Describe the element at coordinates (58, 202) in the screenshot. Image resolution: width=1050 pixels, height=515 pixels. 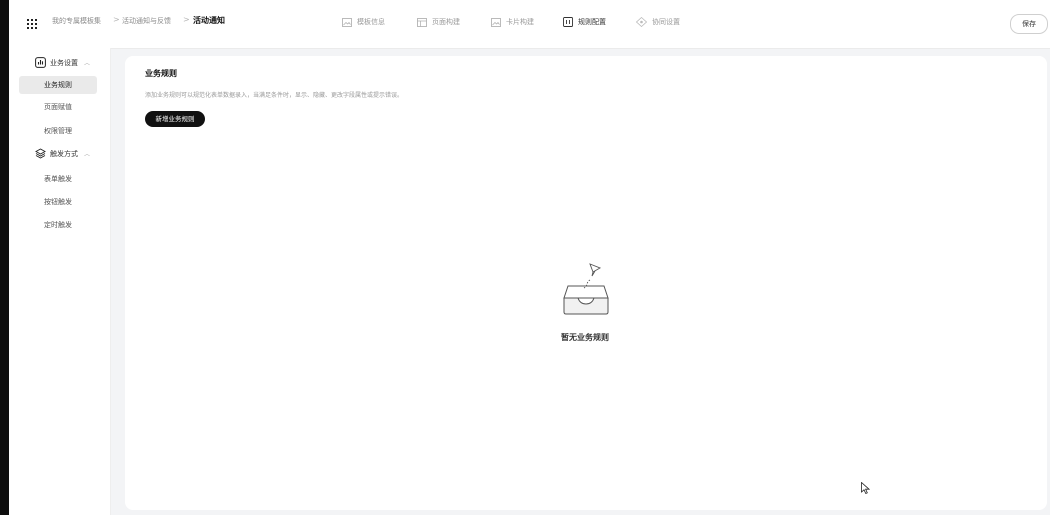
I see `sidebar-item-button-trigger: 按钮触发` at that location.